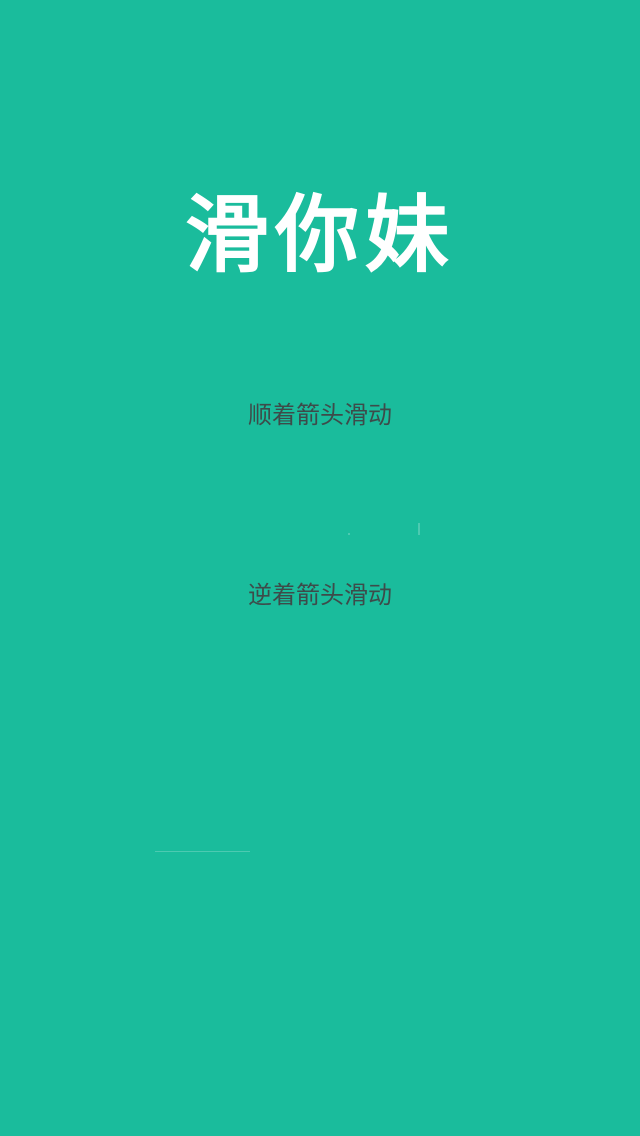 This screenshot has width=640, height=1136. What do you see at coordinates (202, 851) in the screenshot?
I see `faint-divider-line` at bounding box center [202, 851].